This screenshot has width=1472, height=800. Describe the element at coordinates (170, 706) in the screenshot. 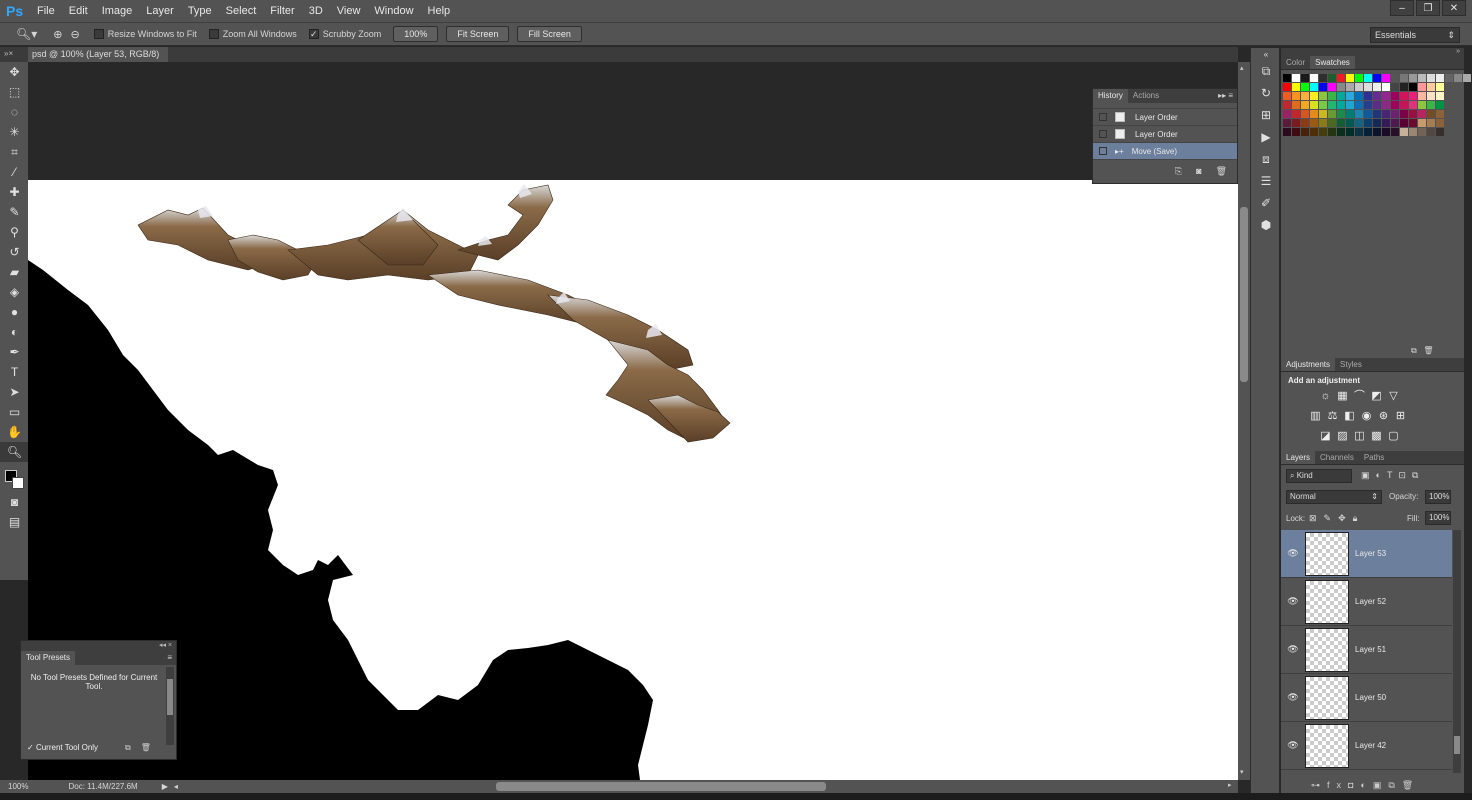

I see `presets-scrollbar` at that location.